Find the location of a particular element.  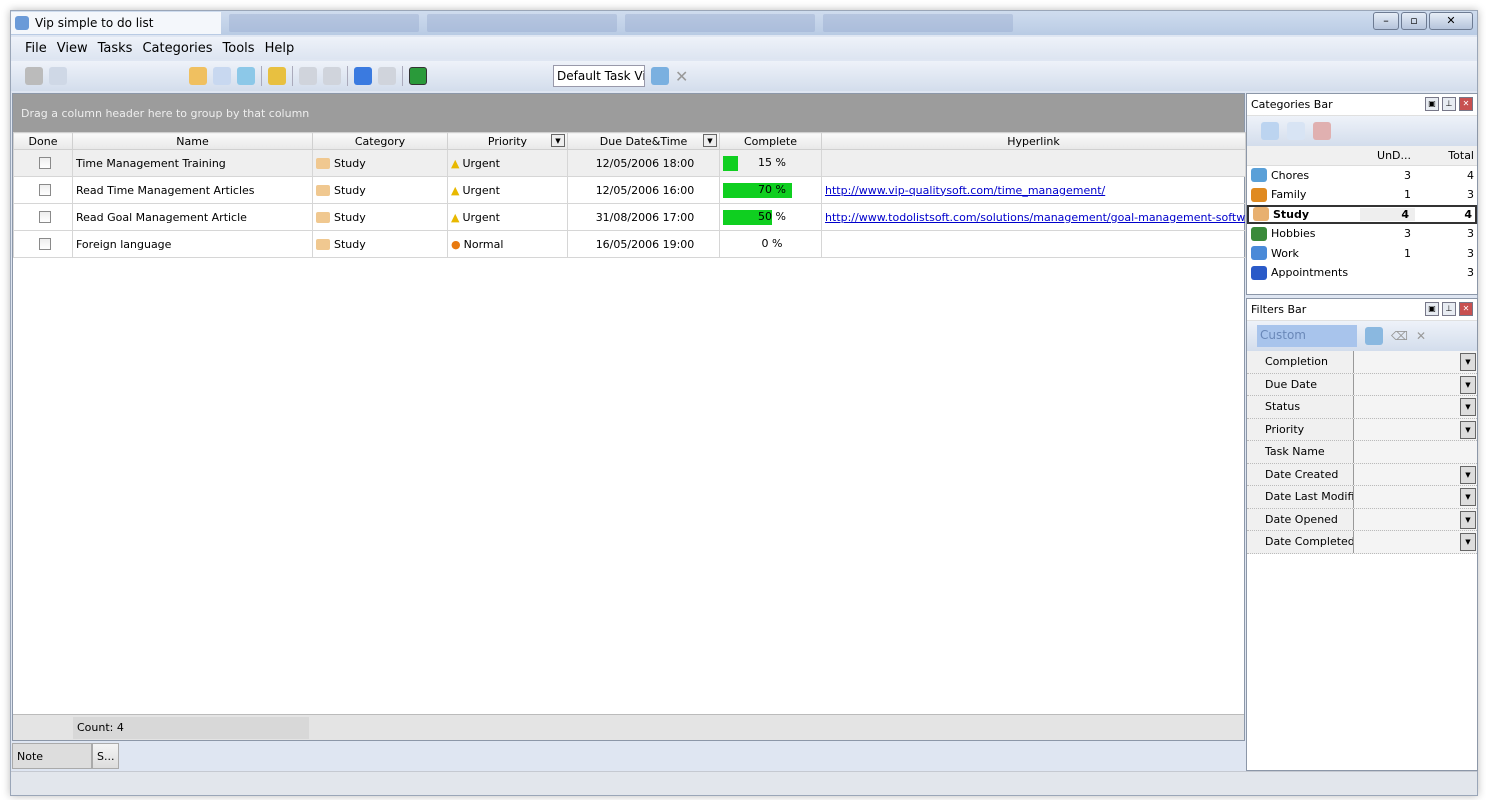

menu-tasks: Tasks is located at coordinates (115, 48).